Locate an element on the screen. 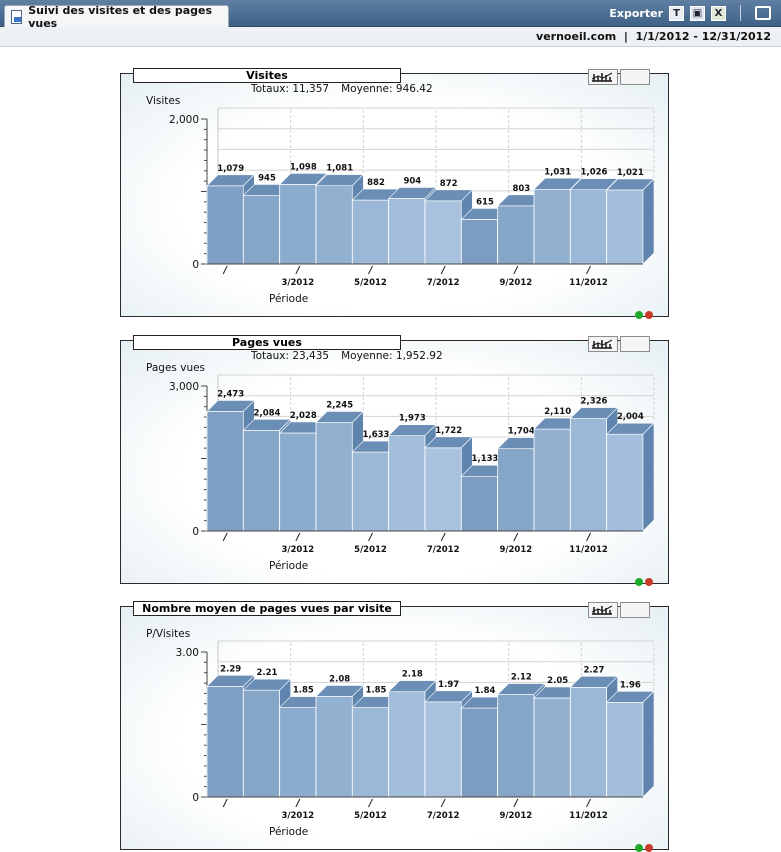  report-tab: Suivi des visites et des pages vues is located at coordinates (116, 16).